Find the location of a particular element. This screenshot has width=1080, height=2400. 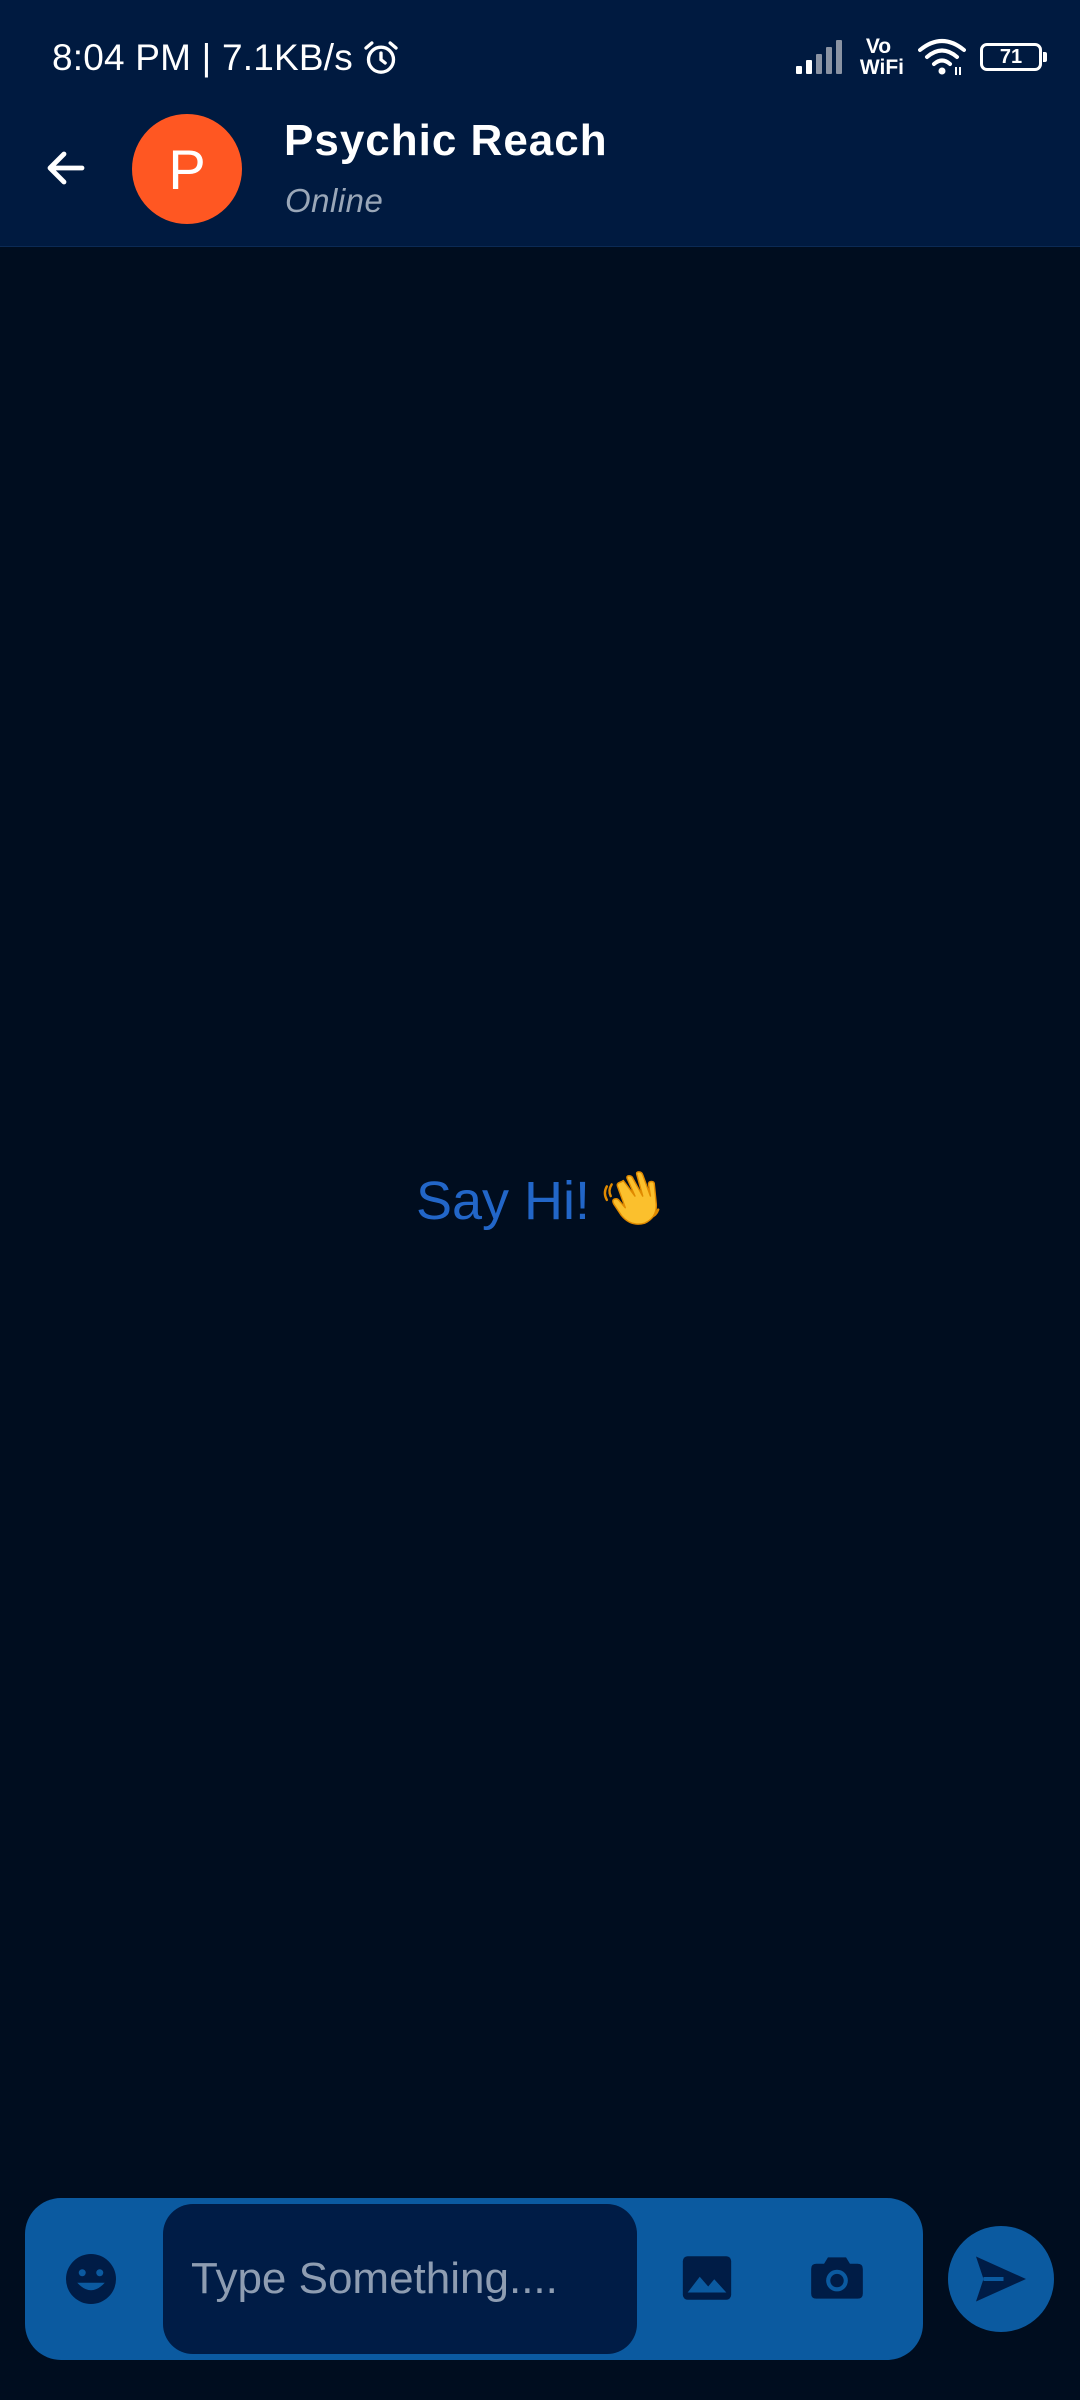

wifi-icon is located at coordinates (942, 57).